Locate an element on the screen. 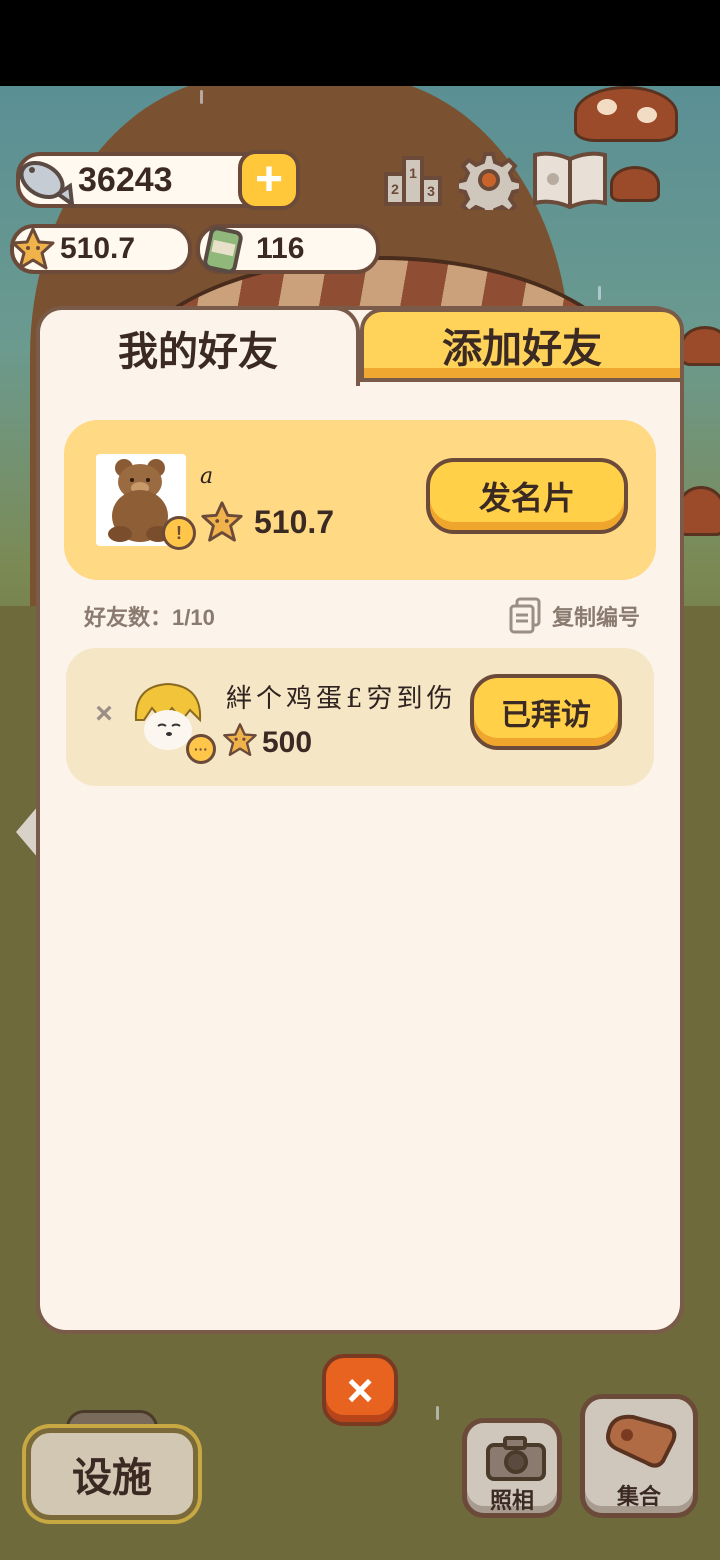 This screenshot has height=1560, width=720. friends-meta-row: 好友数：1/10 复制编号 is located at coordinates (362, 616).